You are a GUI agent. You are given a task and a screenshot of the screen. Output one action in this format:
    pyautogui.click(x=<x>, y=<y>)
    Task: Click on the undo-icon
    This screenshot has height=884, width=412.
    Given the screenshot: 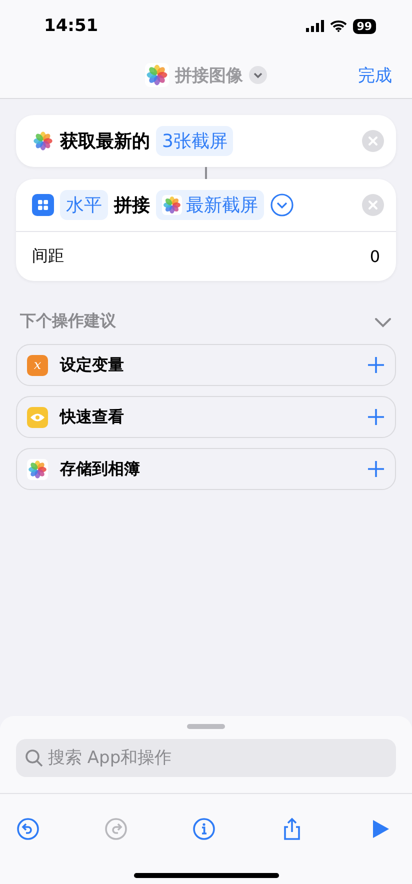 What is the action you would take?
    pyautogui.click(x=28, y=828)
    